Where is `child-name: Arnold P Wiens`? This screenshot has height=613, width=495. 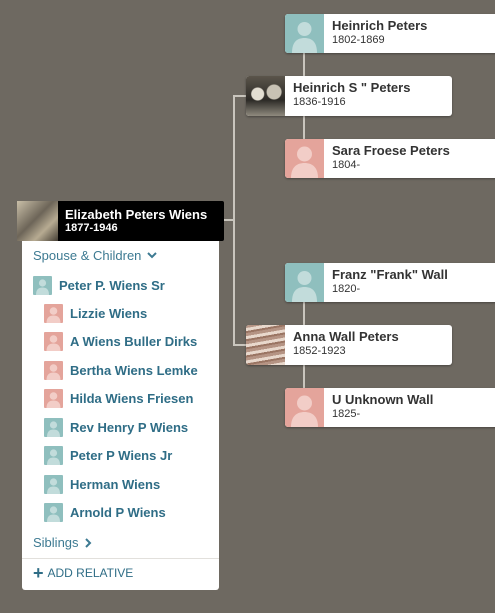 child-name: Arnold P Wiens is located at coordinates (118, 512).